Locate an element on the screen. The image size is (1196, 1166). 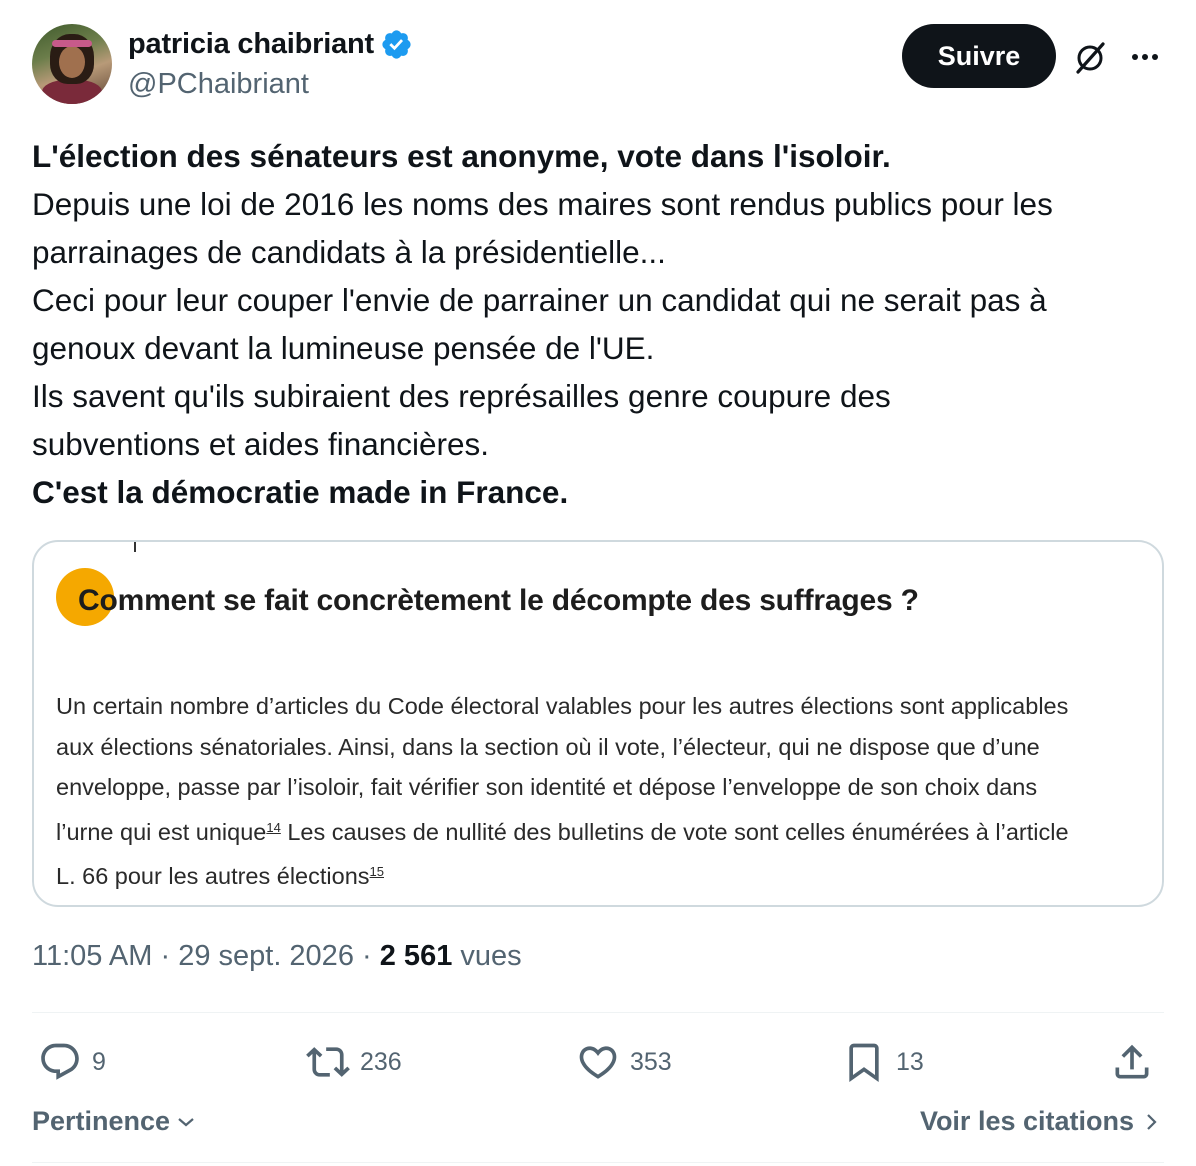
repost-icon is located at coordinates (328, 1062).